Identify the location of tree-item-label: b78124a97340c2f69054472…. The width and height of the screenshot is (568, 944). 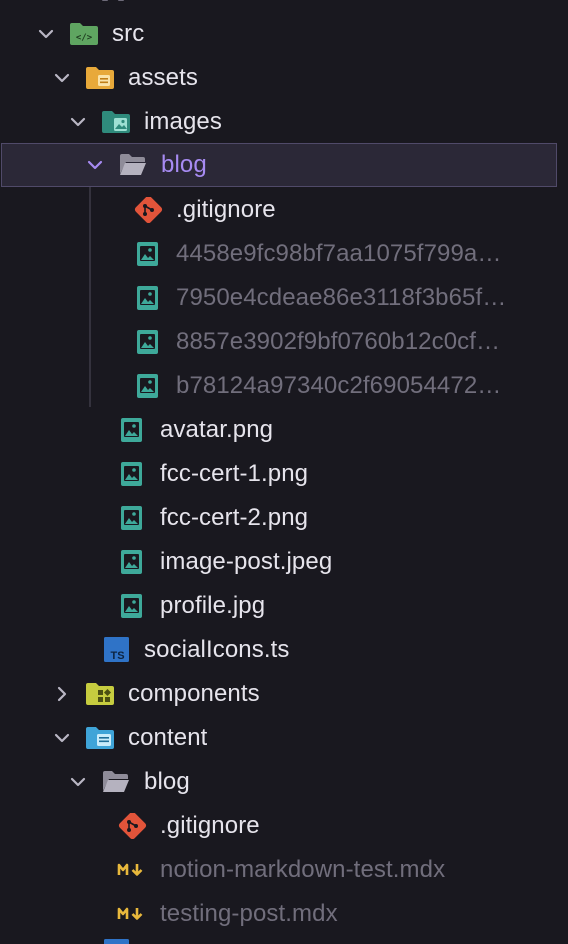
(339, 385).